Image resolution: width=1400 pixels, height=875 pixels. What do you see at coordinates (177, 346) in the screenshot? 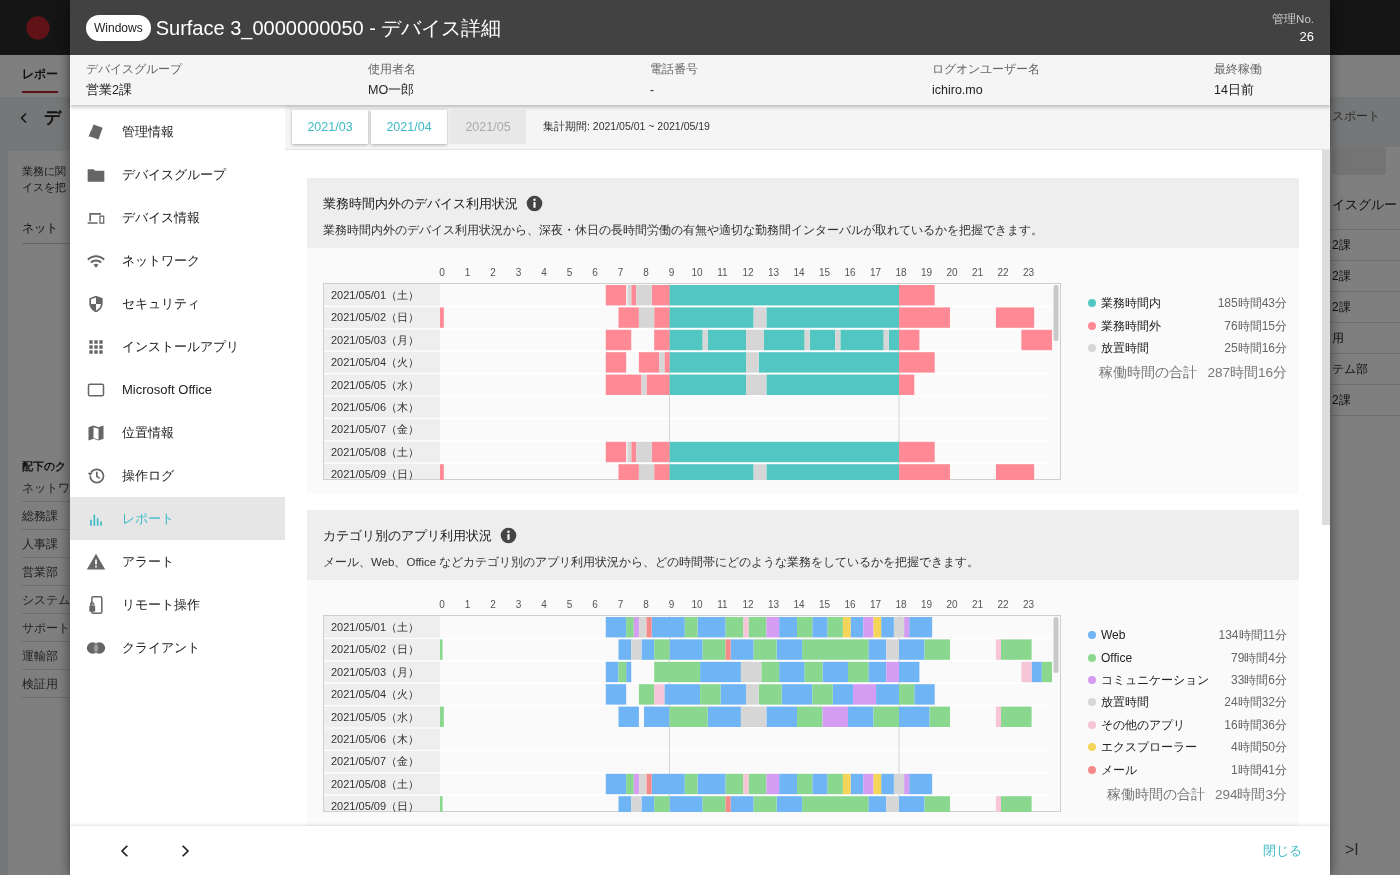
I see `nav-item: インストールアプリ` at bounding box center [177, 346].